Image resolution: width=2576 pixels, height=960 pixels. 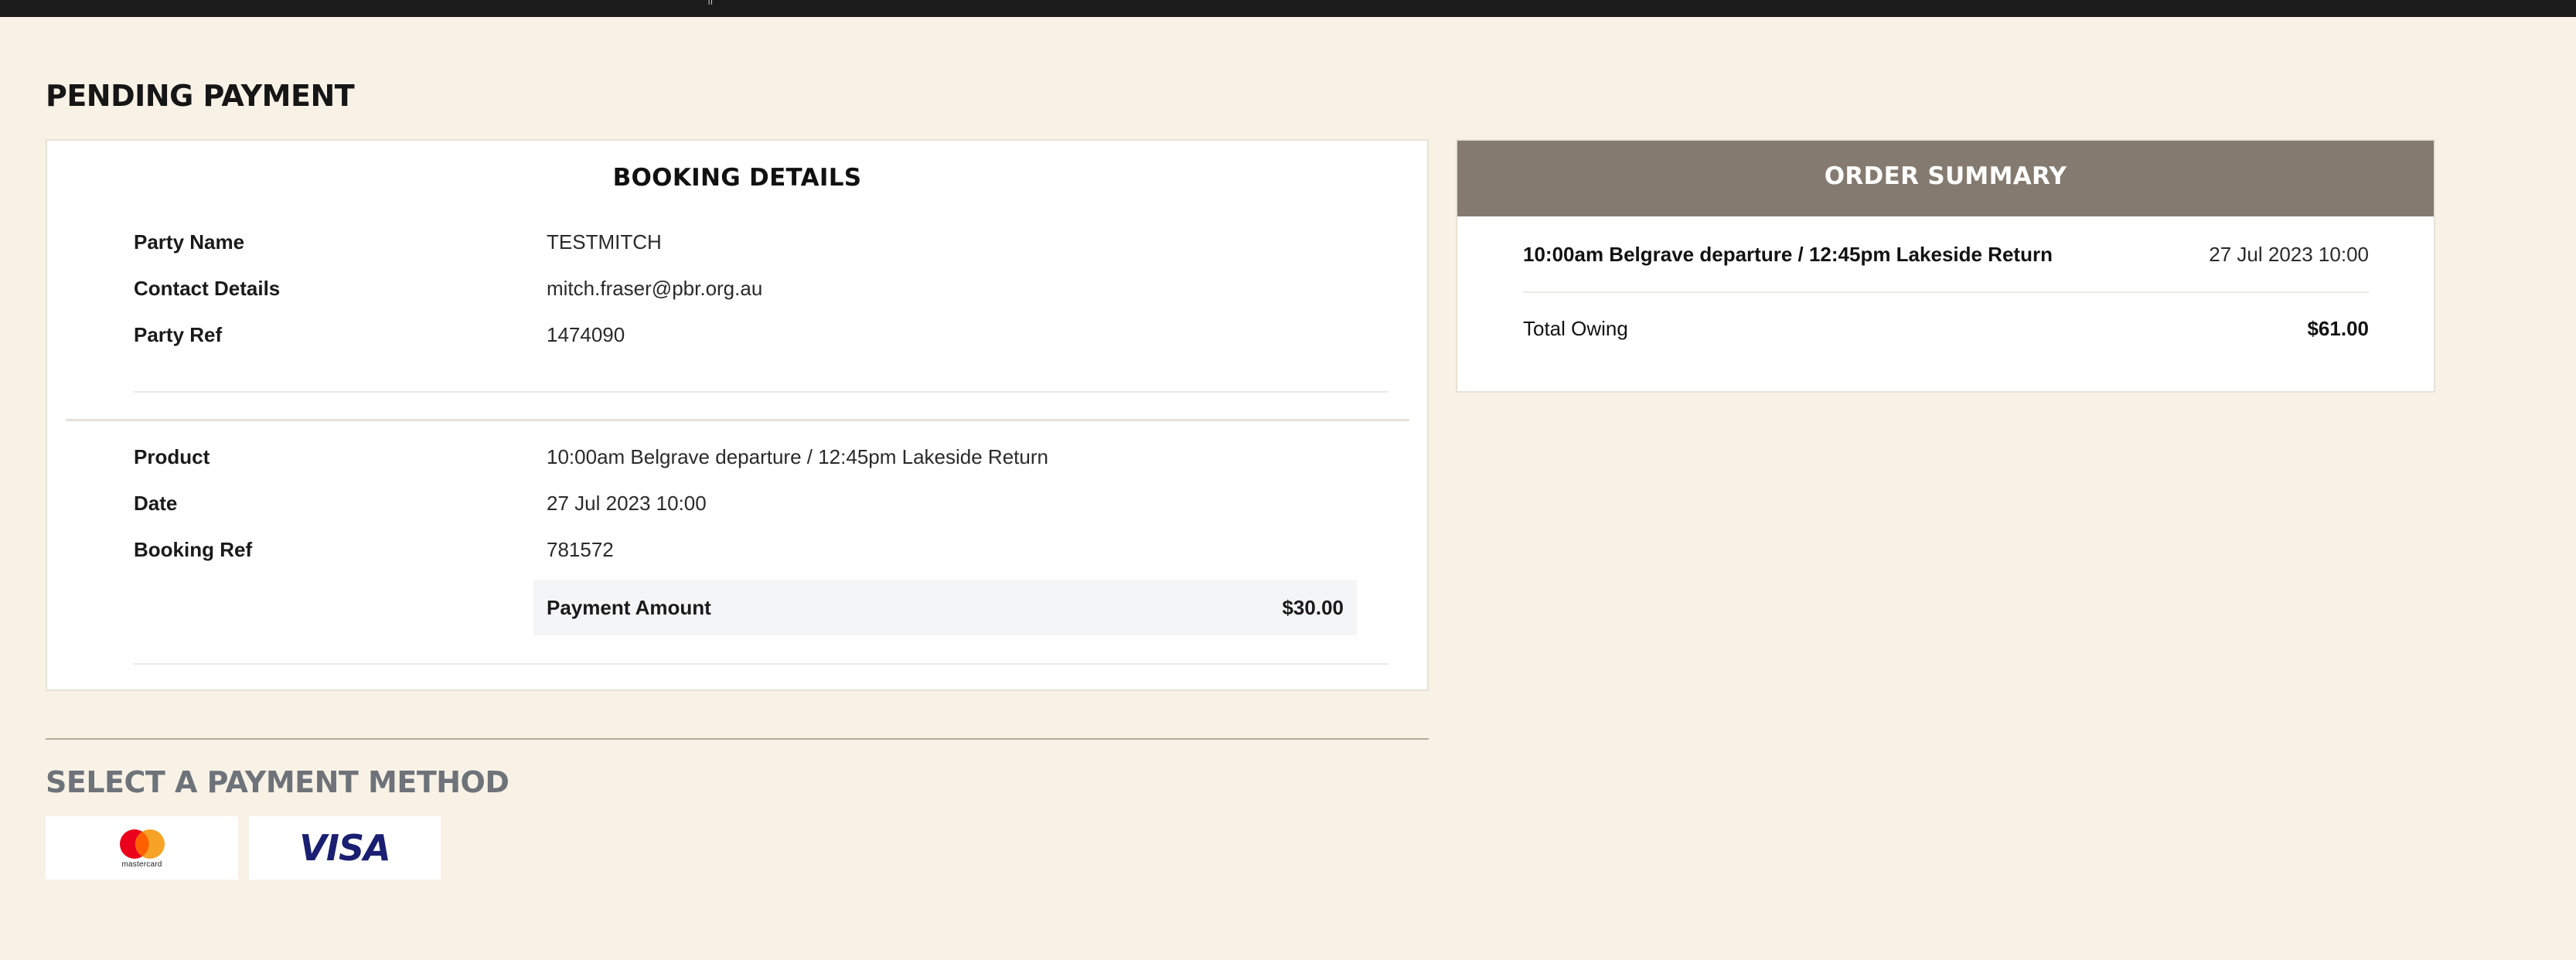 I want to click on section-divider-inner, so click(x=737, y=420).